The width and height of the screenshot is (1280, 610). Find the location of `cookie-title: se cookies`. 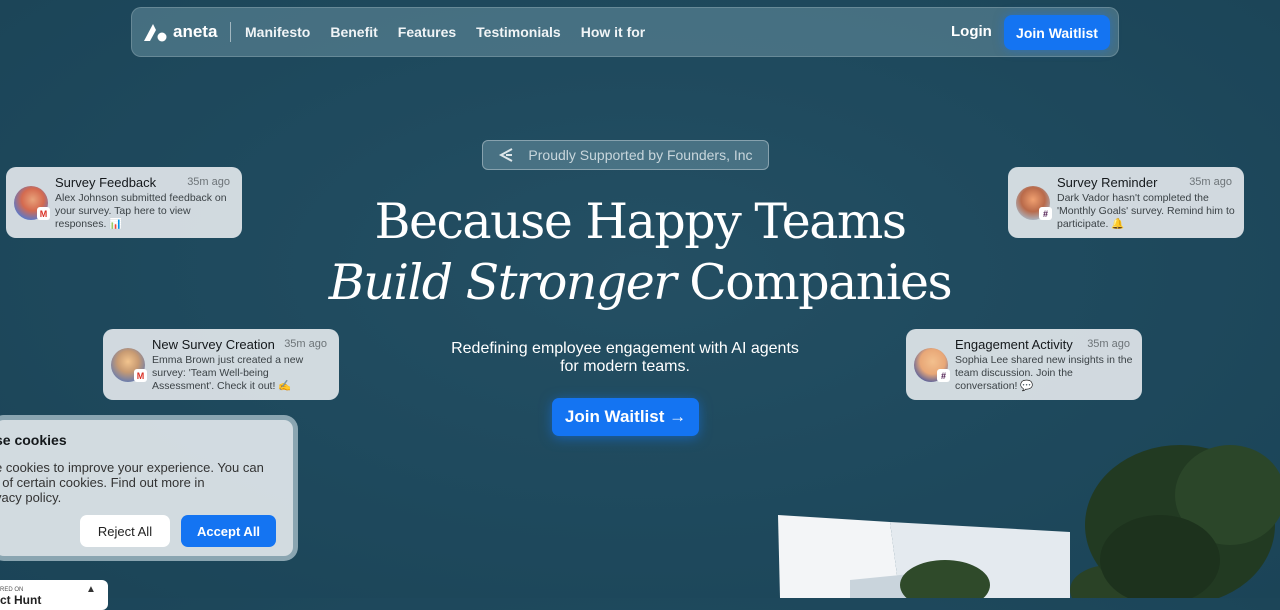

cookie-title: se cookies is located at coordinates (33, 440).